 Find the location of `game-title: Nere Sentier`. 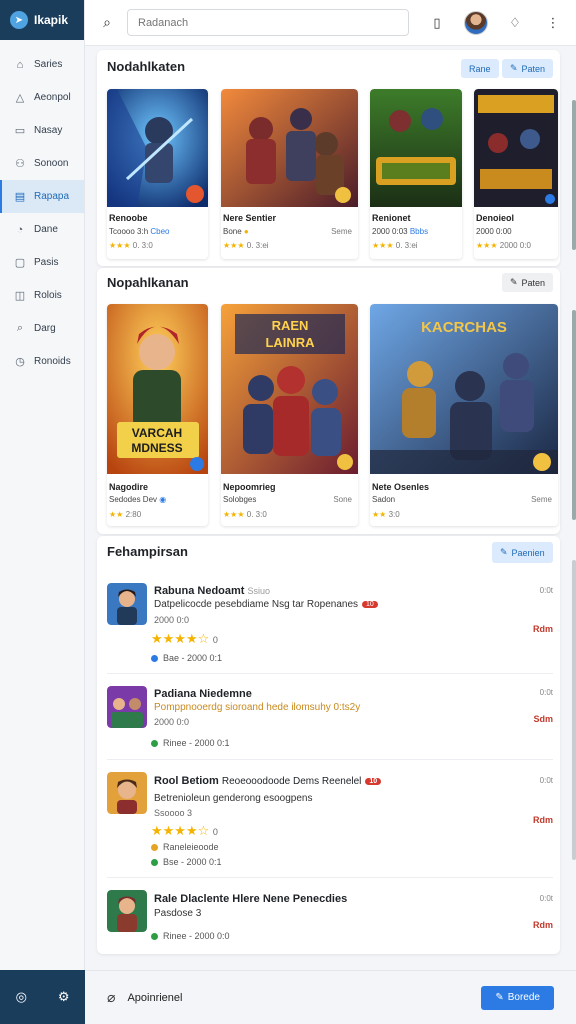

game-title: Nere Sentier is located at coordinates (250, 218).